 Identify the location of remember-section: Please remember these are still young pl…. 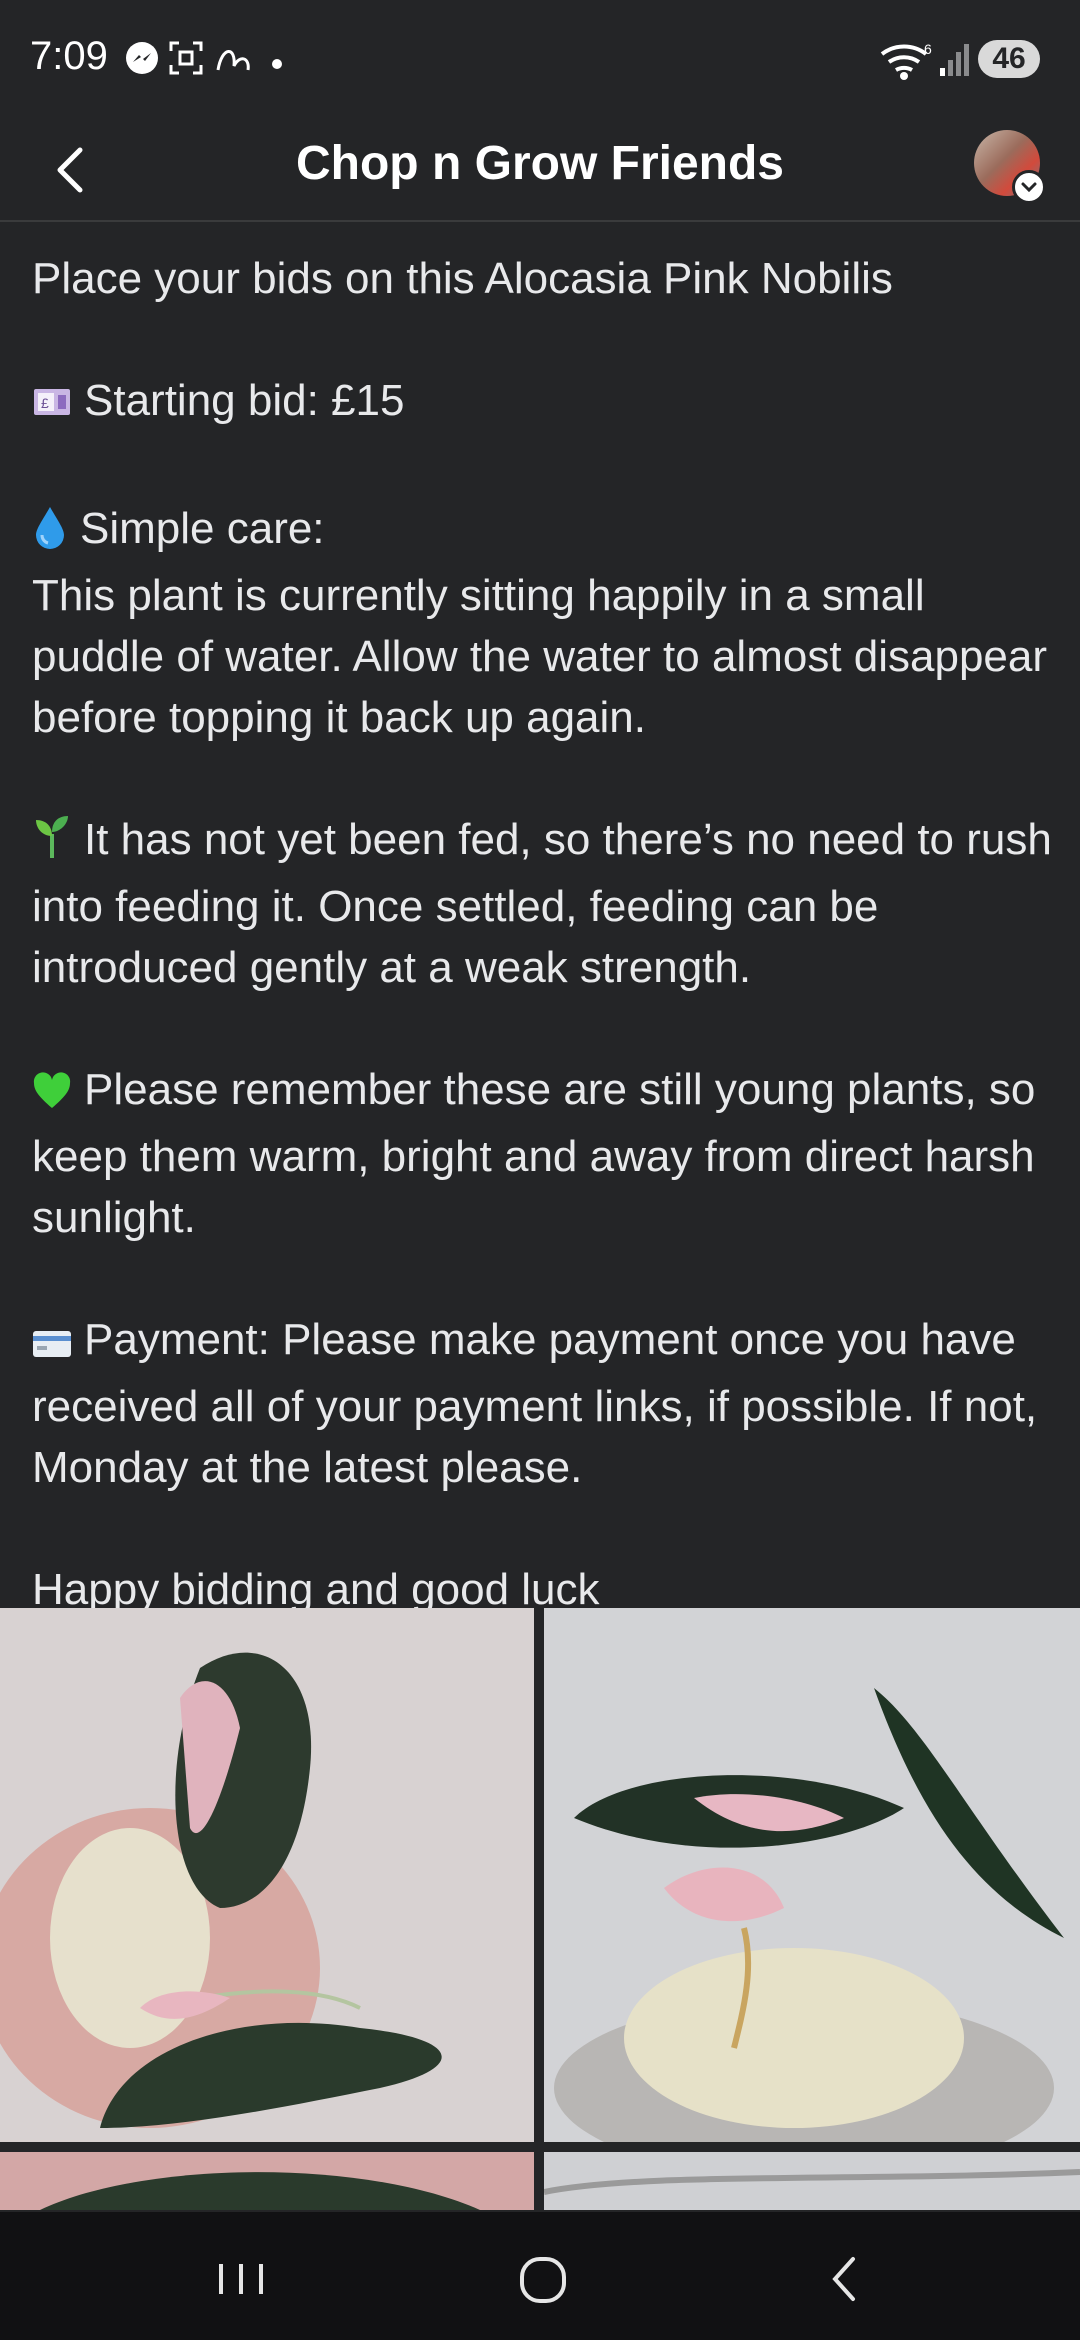
(542, 1153).